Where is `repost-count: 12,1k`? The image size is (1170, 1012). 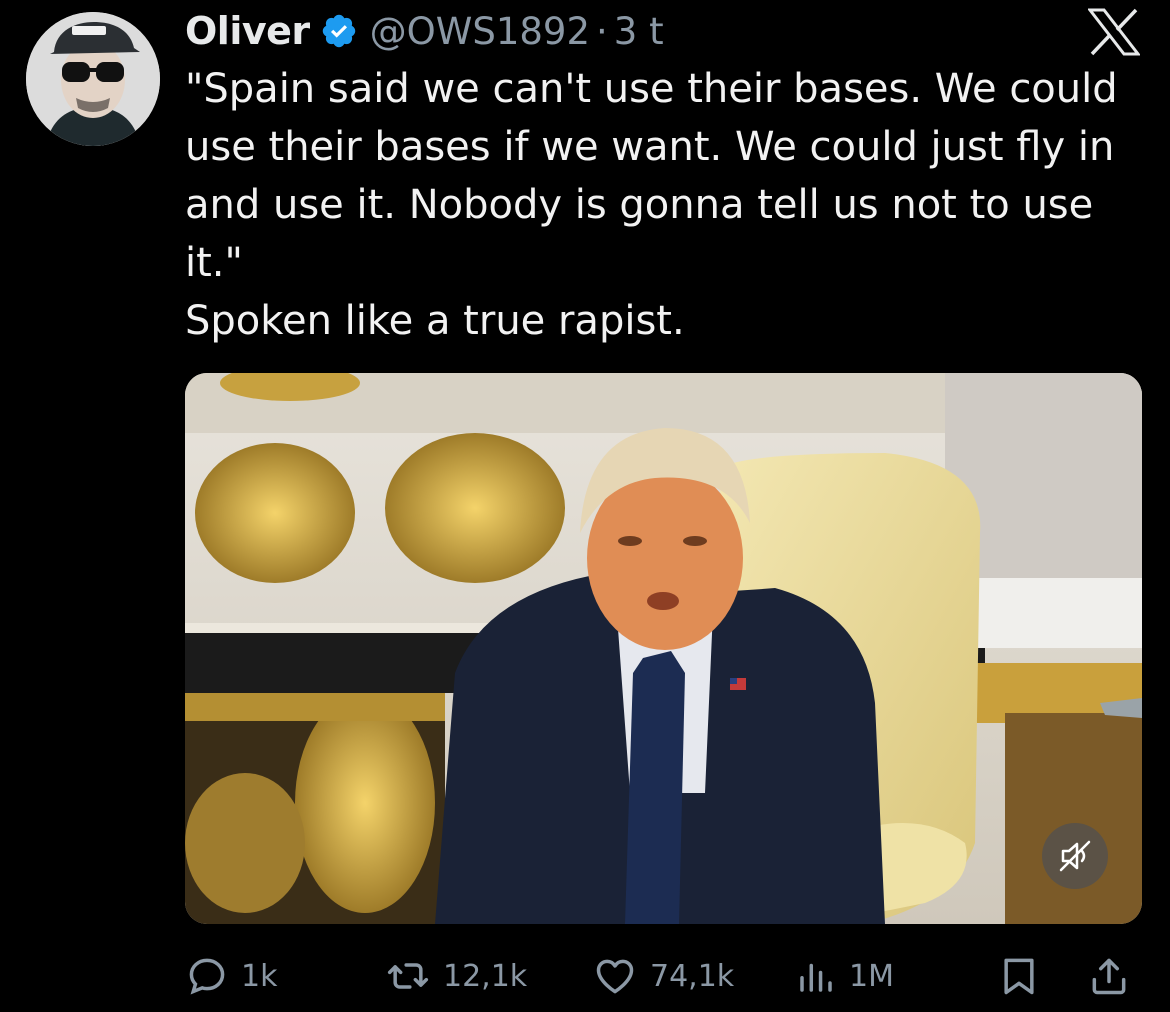 repost-count: 12,1k is located at coordinates (485, 976).